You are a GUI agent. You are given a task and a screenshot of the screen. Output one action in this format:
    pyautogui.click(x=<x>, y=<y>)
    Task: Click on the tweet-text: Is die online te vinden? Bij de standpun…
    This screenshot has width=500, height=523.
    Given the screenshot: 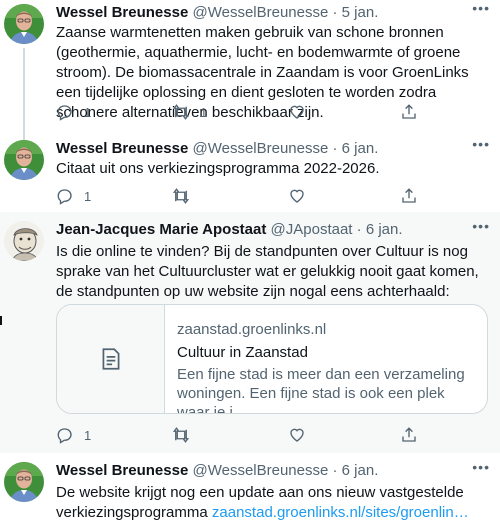 What is the action you would take?
    pyautogui.click(x=267, y=271)
    